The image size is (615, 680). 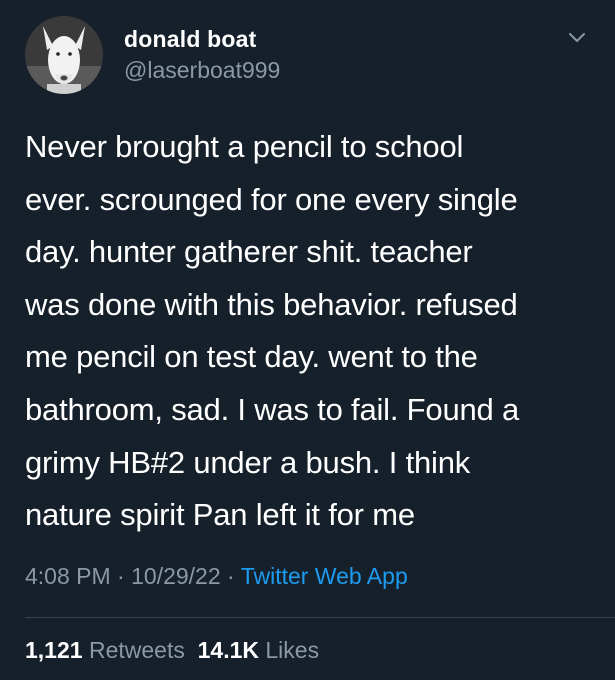 What do you see at coordinates (136, 650) in the screenshot?
I see `retweets-label: Retweets` at bounding box center [136, 650].